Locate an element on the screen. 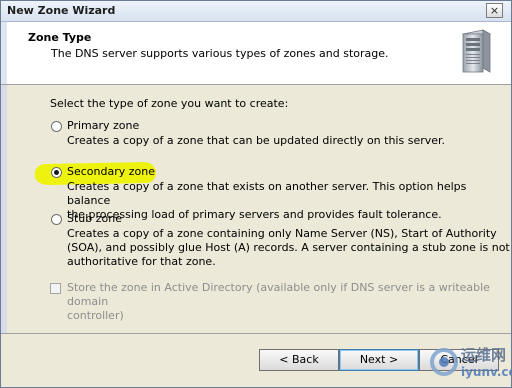 Image resolution: width=512 pixels, height=388 pixels. watermark-domain-text: iyunv.com is located at coordinates (486, 372).